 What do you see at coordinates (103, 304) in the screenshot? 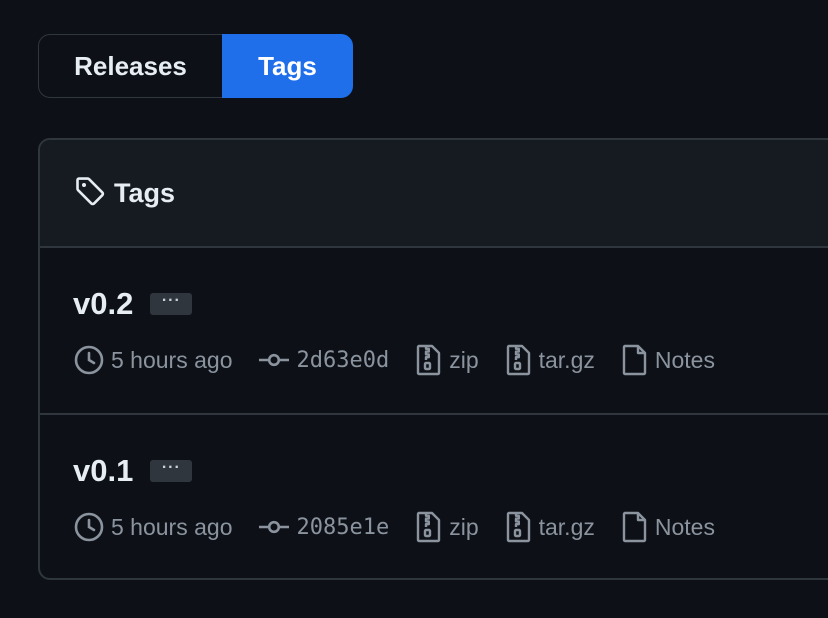
I see `tag-name-link: v0.2` at bounding box center [103, 304].